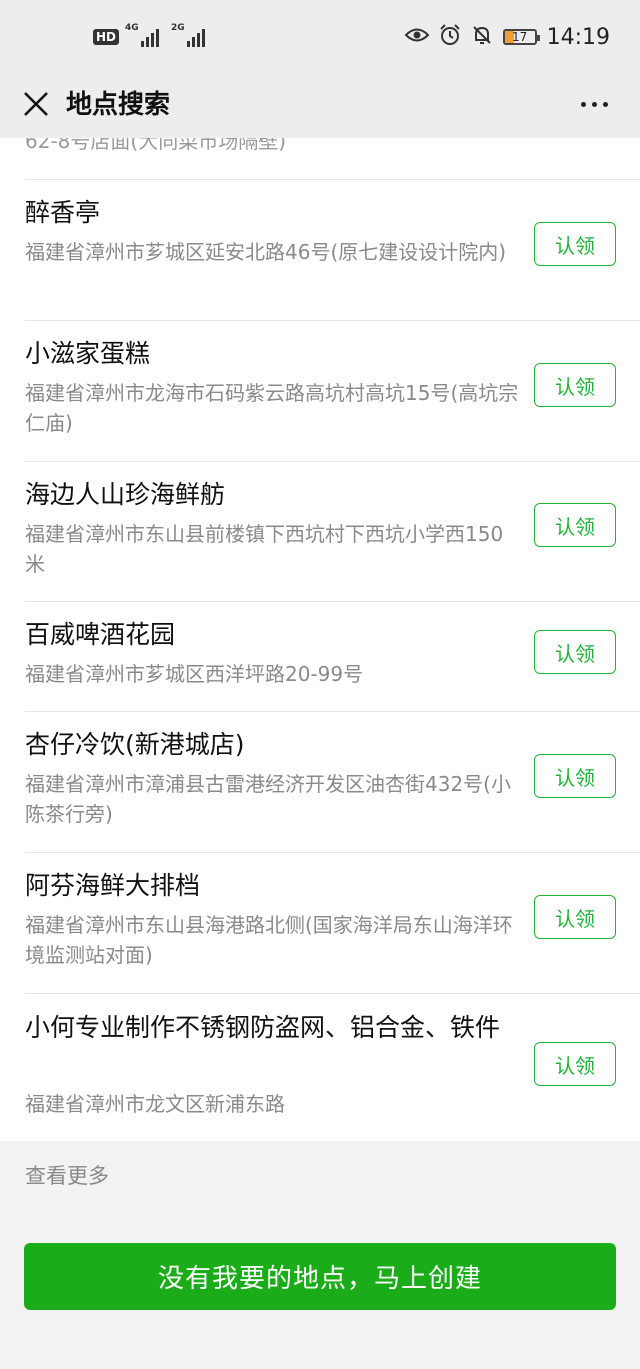 This screenshot has height=1369, width=640. I want to click on list-item: 海边人山珍海鲜舫 福建省漳州市东山县前楼镇下西坑村下西坑小学西150米 认领, so click(320, 532).